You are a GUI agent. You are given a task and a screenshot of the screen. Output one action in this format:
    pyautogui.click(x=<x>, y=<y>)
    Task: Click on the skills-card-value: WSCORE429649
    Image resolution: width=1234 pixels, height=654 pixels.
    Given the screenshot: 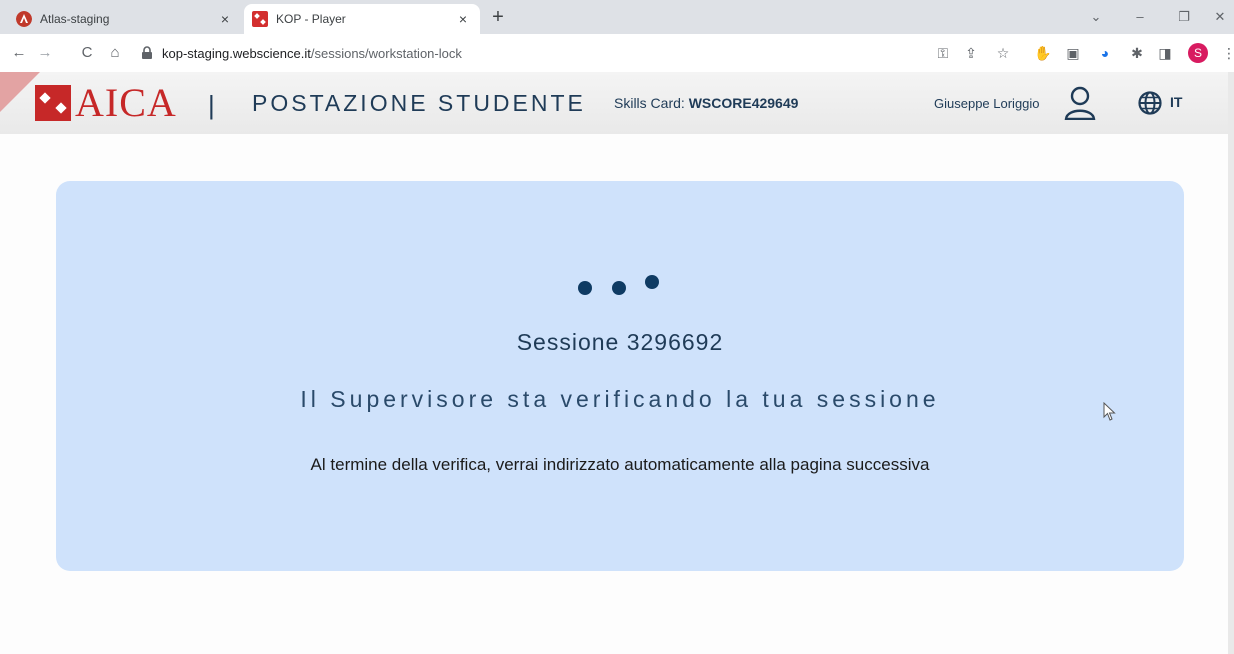 What is the action you would take?
    pyautogui.click(x=743, y=103)
    